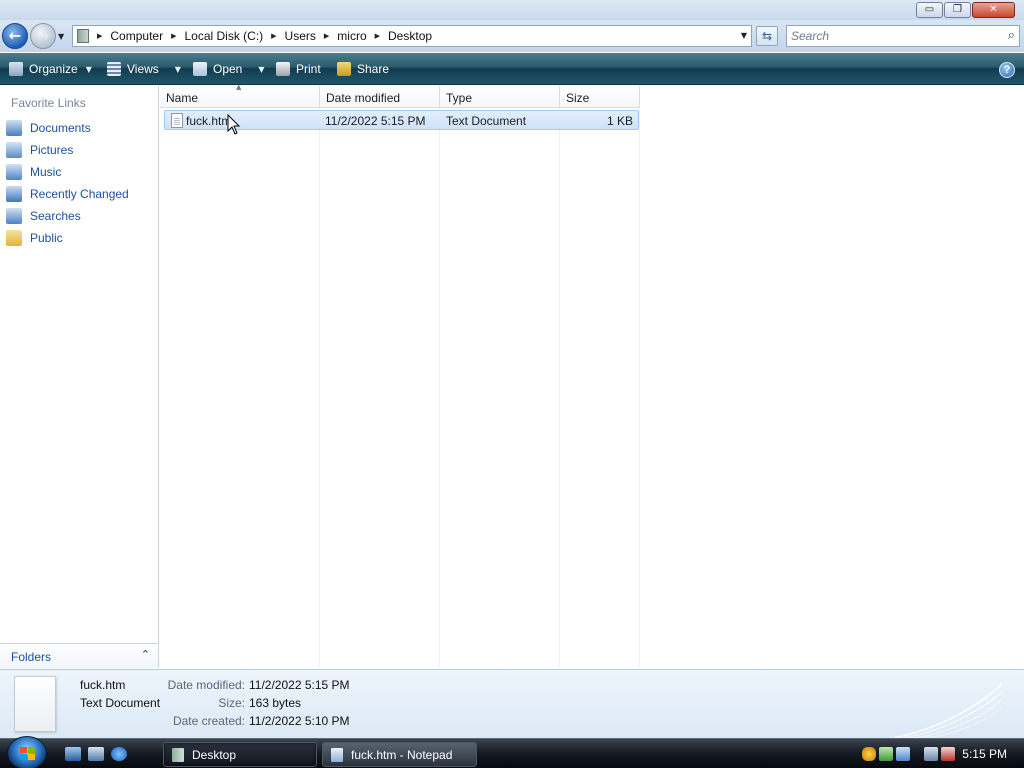 This screenshot has width=1024, height=768. Describe the element at coordinates (67, 128) in the screenshot. I see `nav-link-documents: Documents` at that location.